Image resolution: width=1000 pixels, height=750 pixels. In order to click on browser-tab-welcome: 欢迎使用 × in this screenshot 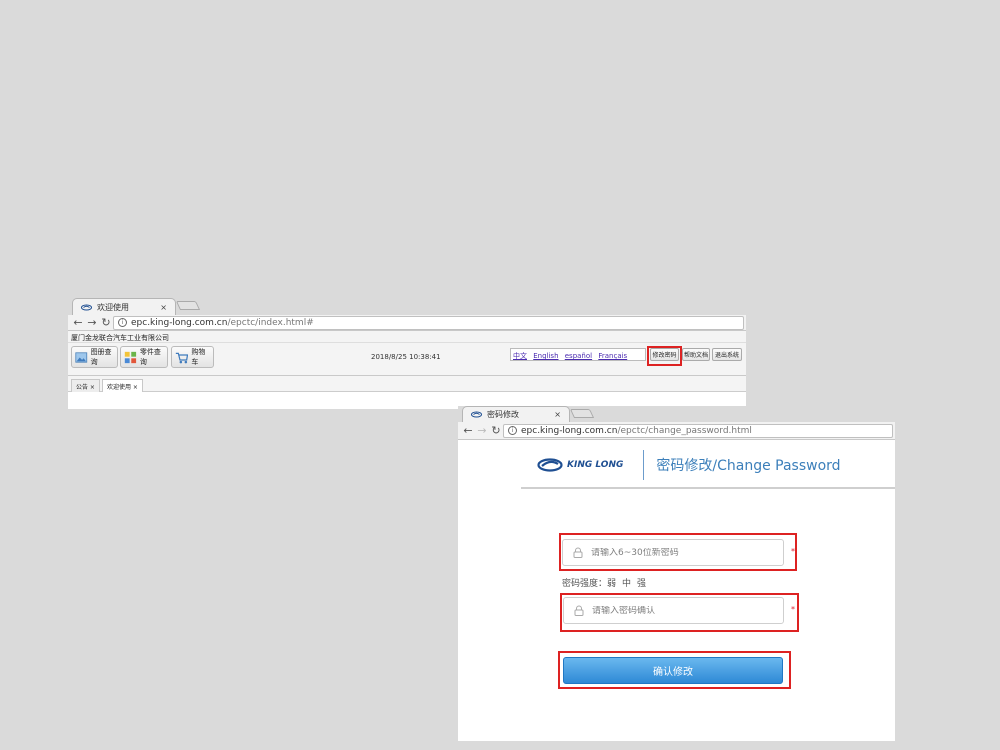, I will do `click(124, 306)`.